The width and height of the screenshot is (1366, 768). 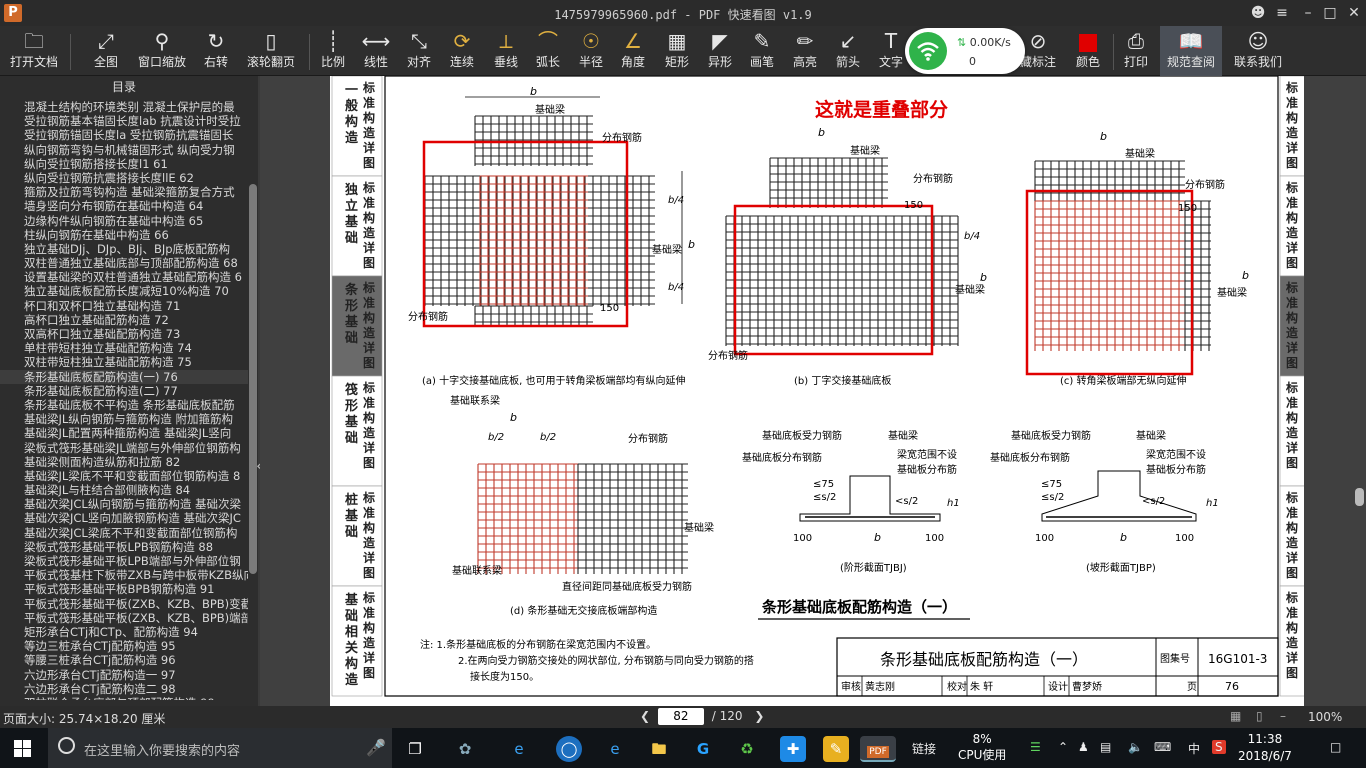 I want to click on toc-item: 墙身竖向分布钢筋在基础中构造 64, so click(x=124, y=206).